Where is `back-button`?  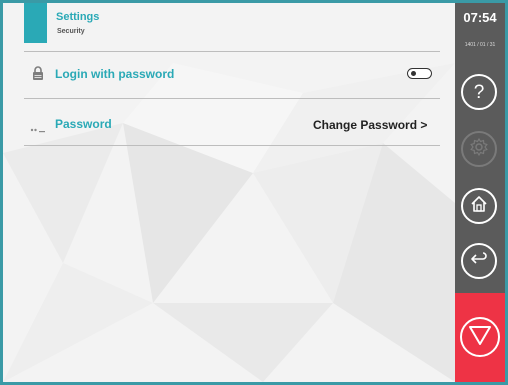 back-button is located at coordinates (479, 261).